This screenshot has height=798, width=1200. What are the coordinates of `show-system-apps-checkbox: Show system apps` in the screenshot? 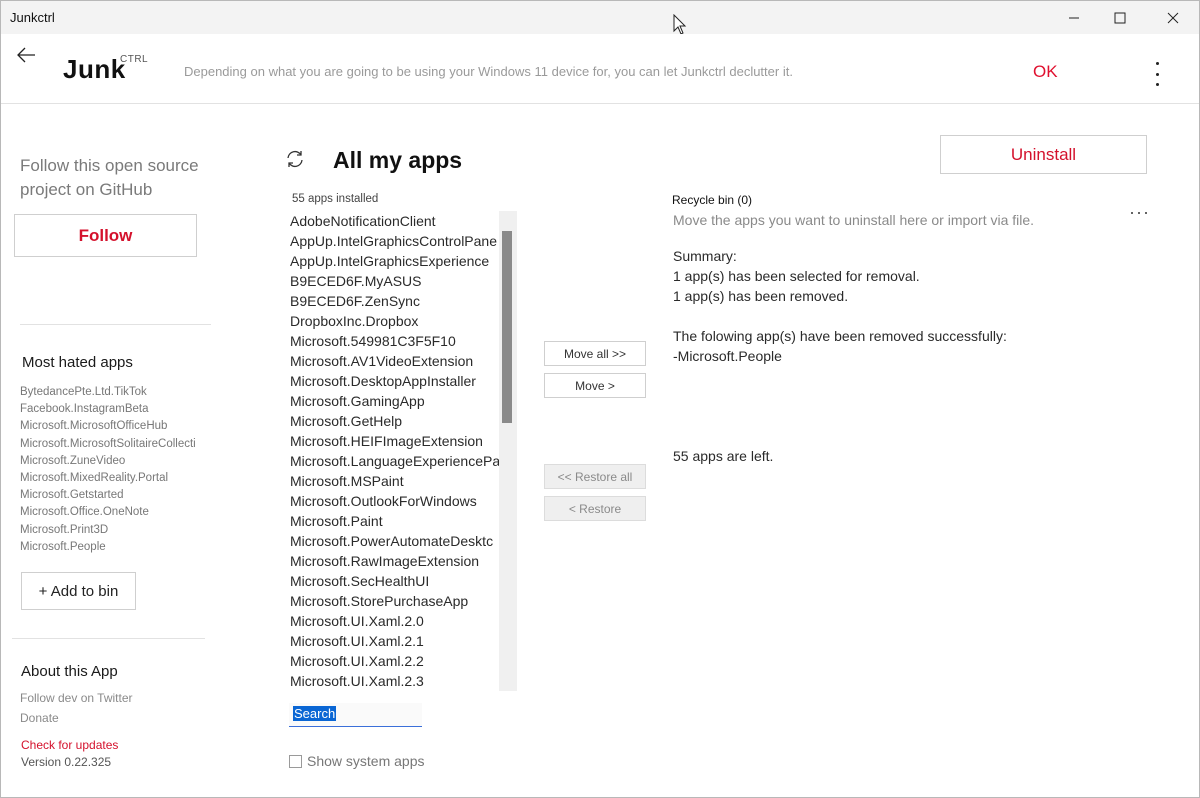 It's located at (357, 761).